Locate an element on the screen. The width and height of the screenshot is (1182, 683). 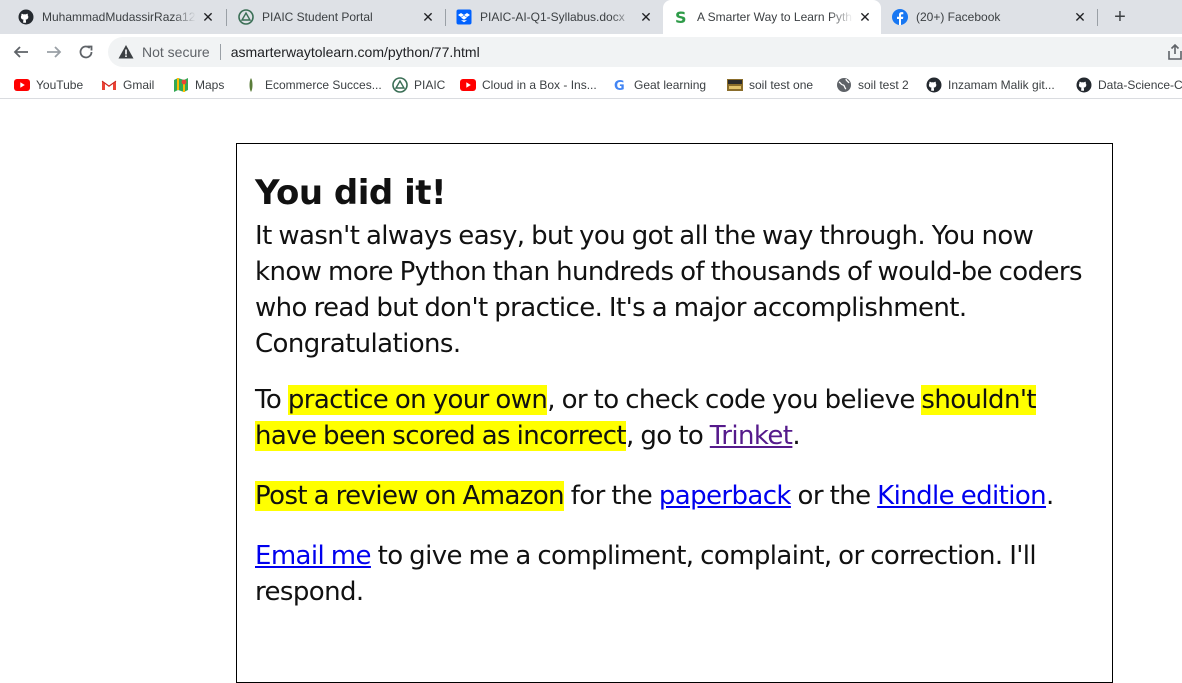
facebook-icon is located at coordinates (900, 17).